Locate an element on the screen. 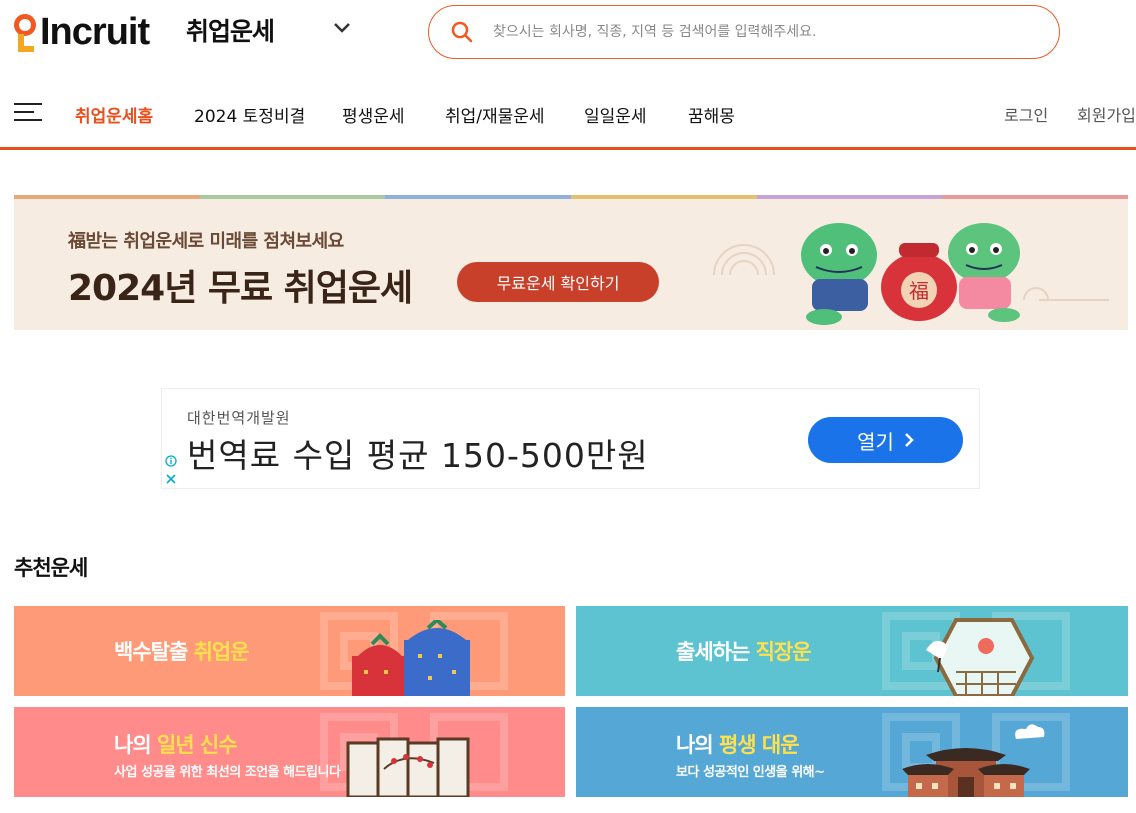 This screenshot has height=813, width=1136. search-icon is located at coordinates (462, 32).